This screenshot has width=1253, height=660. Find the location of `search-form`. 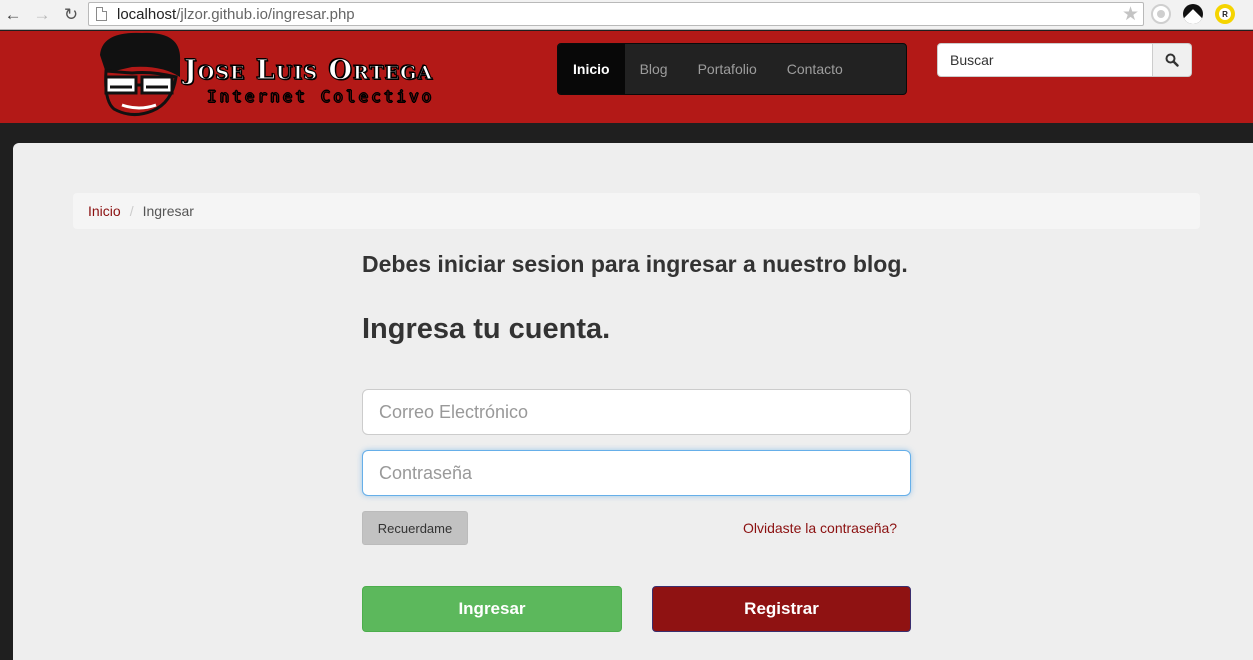

search-form is located at coordinates (1064, 60).